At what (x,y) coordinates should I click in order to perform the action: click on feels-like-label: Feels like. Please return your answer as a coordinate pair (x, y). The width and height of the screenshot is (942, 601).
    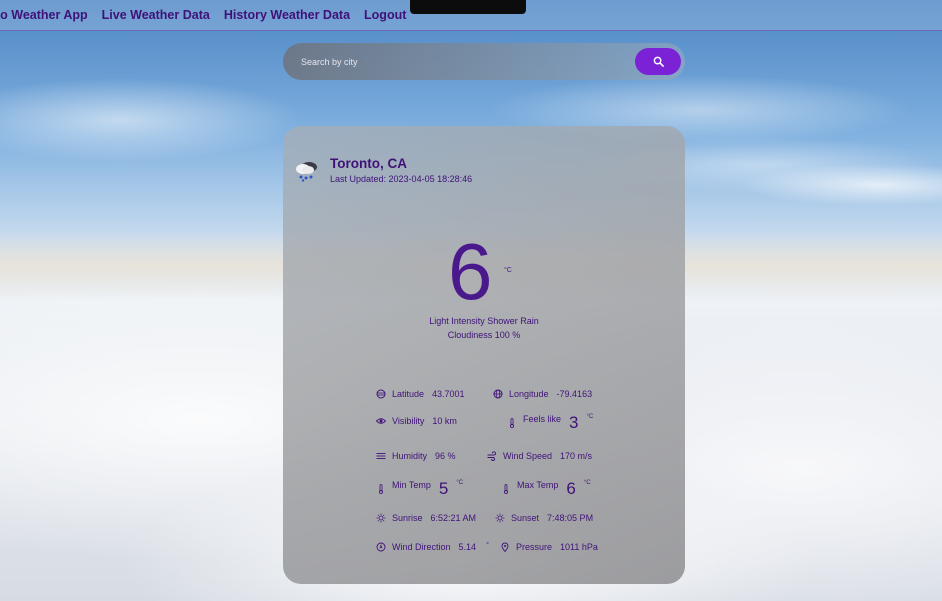
    Looking at the image, I should click on (542, 419).